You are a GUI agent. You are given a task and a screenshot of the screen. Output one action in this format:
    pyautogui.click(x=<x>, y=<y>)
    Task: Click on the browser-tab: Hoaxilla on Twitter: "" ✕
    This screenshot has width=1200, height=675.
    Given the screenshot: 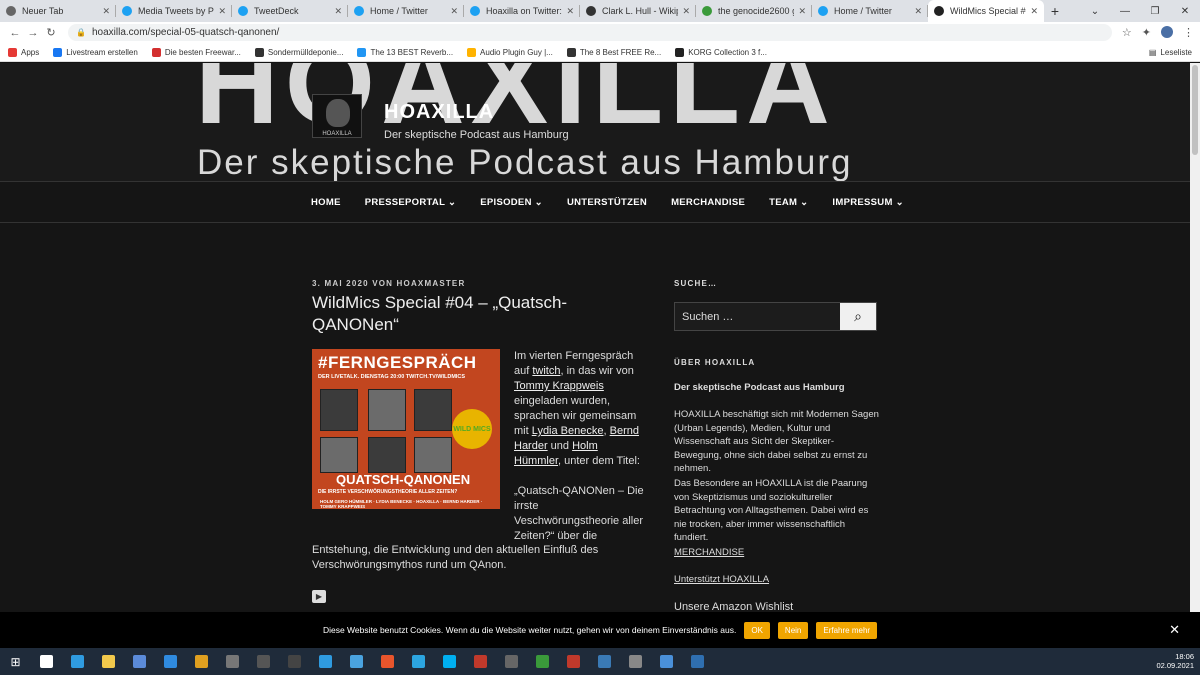 What is the action you would take?
    pyautogui.click(x=522, y=11)
    